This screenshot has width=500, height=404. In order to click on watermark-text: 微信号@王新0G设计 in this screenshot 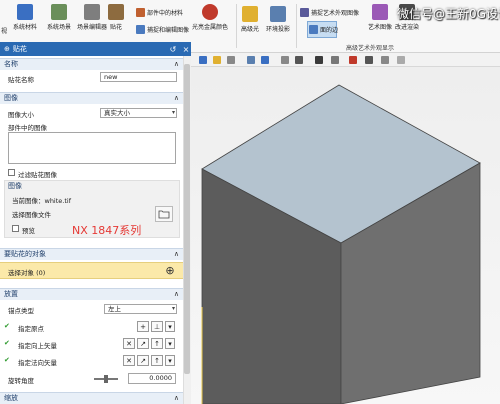, I will do `click(448, 14)`.